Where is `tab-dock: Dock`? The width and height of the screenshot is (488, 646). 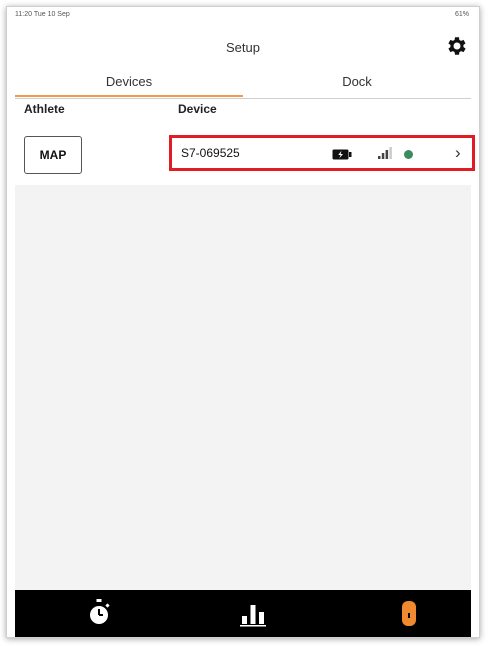 tab-dock: Dock is located at coordinates (357, 84).